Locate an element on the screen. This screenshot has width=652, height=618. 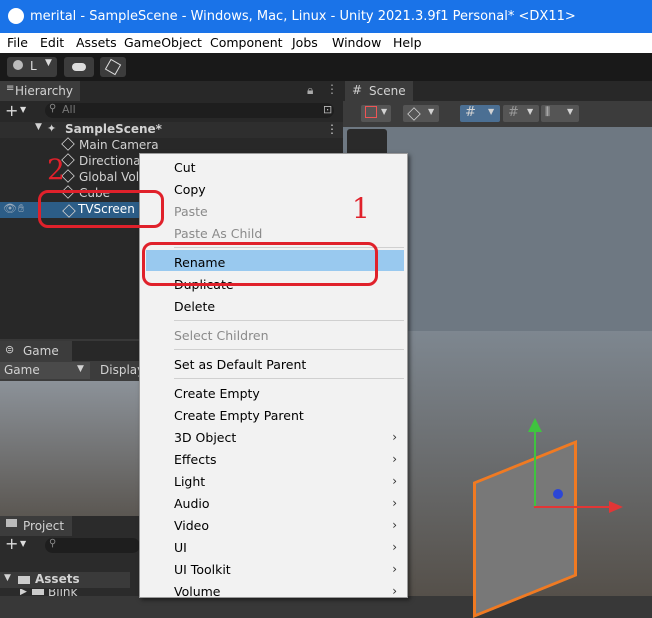
folder-blink: ▶ Blink is located at coordinates (75, 595).